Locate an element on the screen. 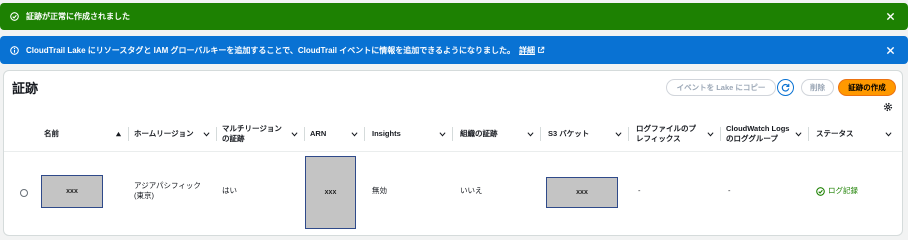 Image resolution: width=908 pixels, height=240 pixels. column-header-cloudwatch-logs: CloudWatch Logs のロググループ is located at coordinates (767, 133).